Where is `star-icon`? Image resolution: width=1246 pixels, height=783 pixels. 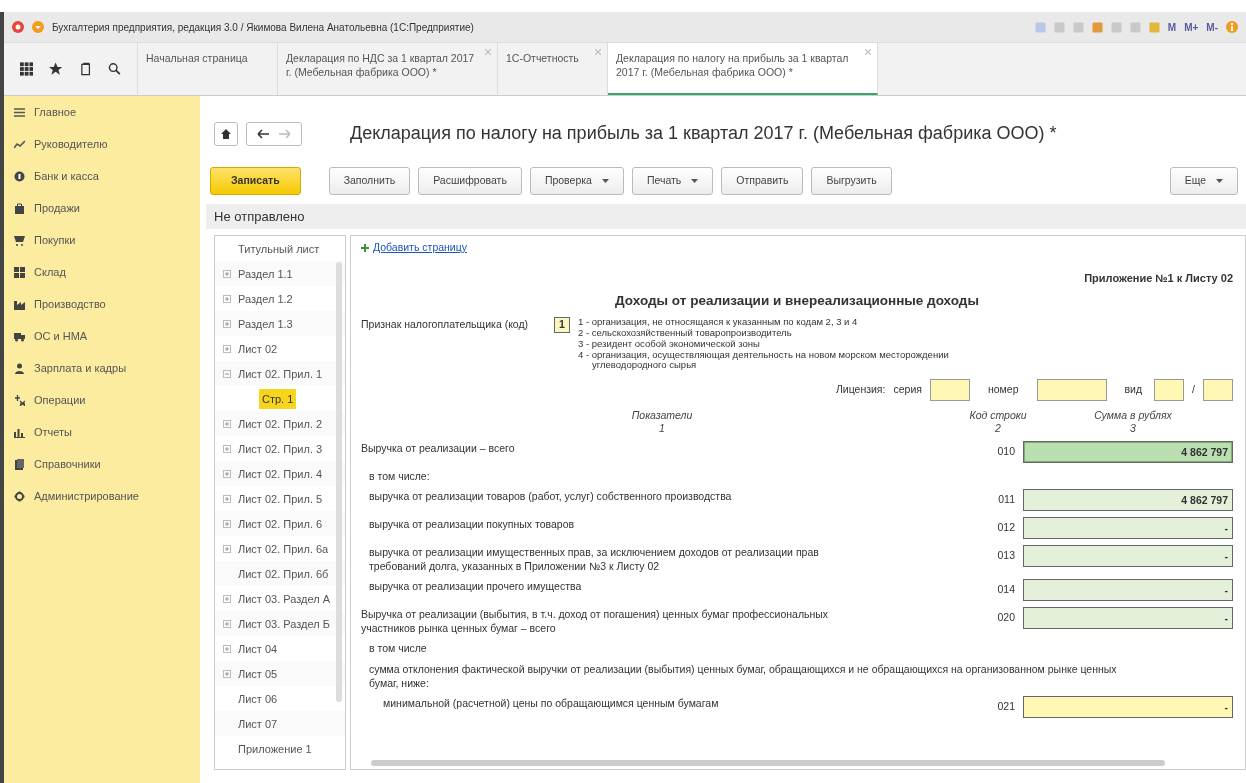
star-icon is located at coordinates (56, 69).